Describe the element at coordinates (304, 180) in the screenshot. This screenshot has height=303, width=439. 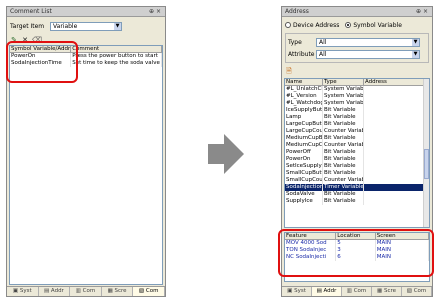
I see `row-name: SmallCupCoun` at that location.